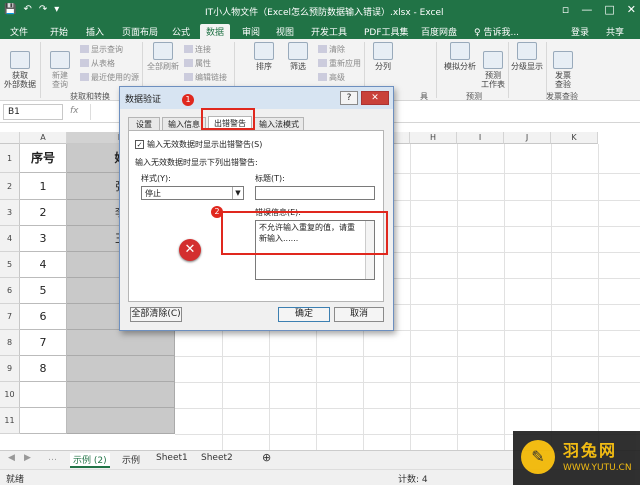 The height and width of the screenshot is (485, 640). What do you see at coordinates (43, 343) in the screenshot?
I see `cell-a: 7` at bounding box center [43, 343].